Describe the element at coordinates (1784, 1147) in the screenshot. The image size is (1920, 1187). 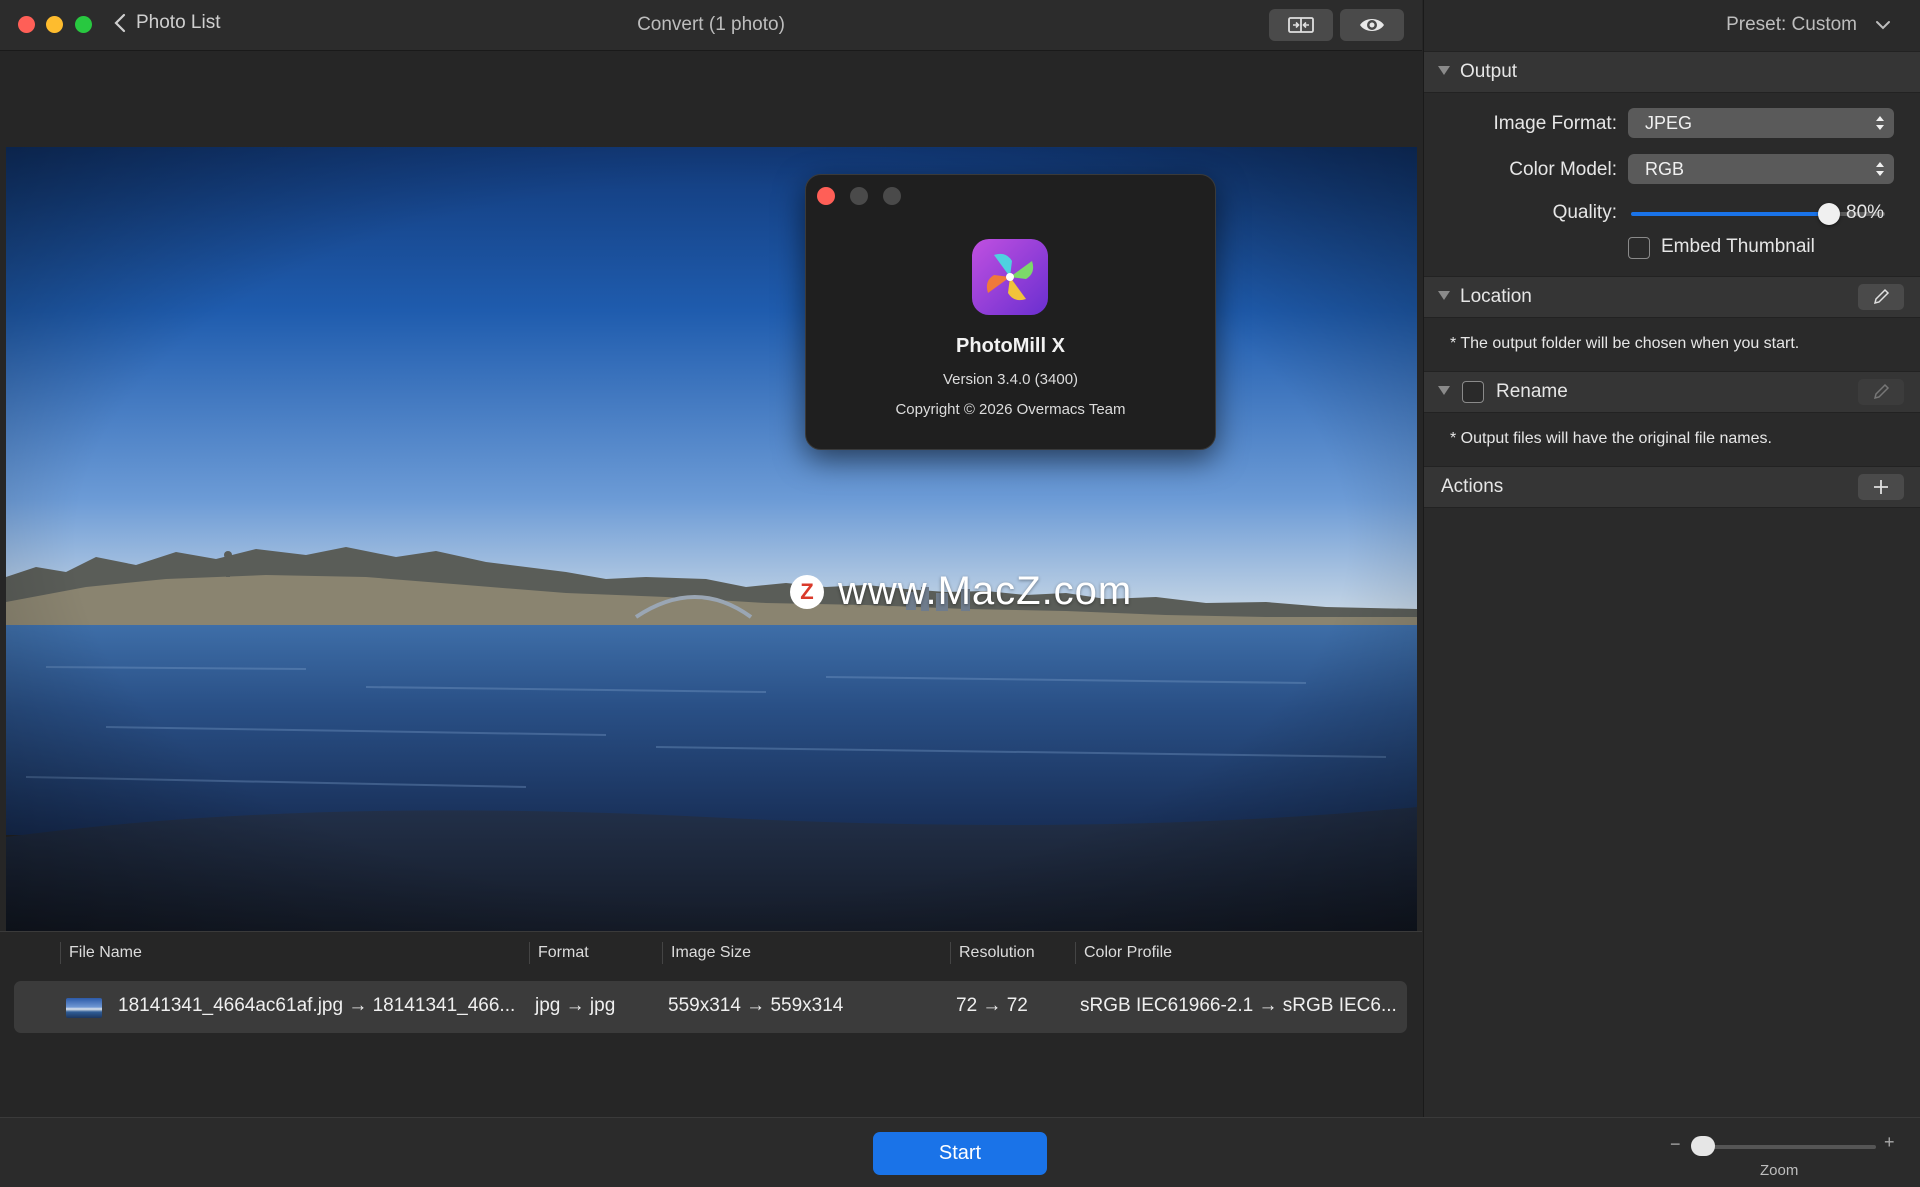
I see `zoom-slider-track` at that location.